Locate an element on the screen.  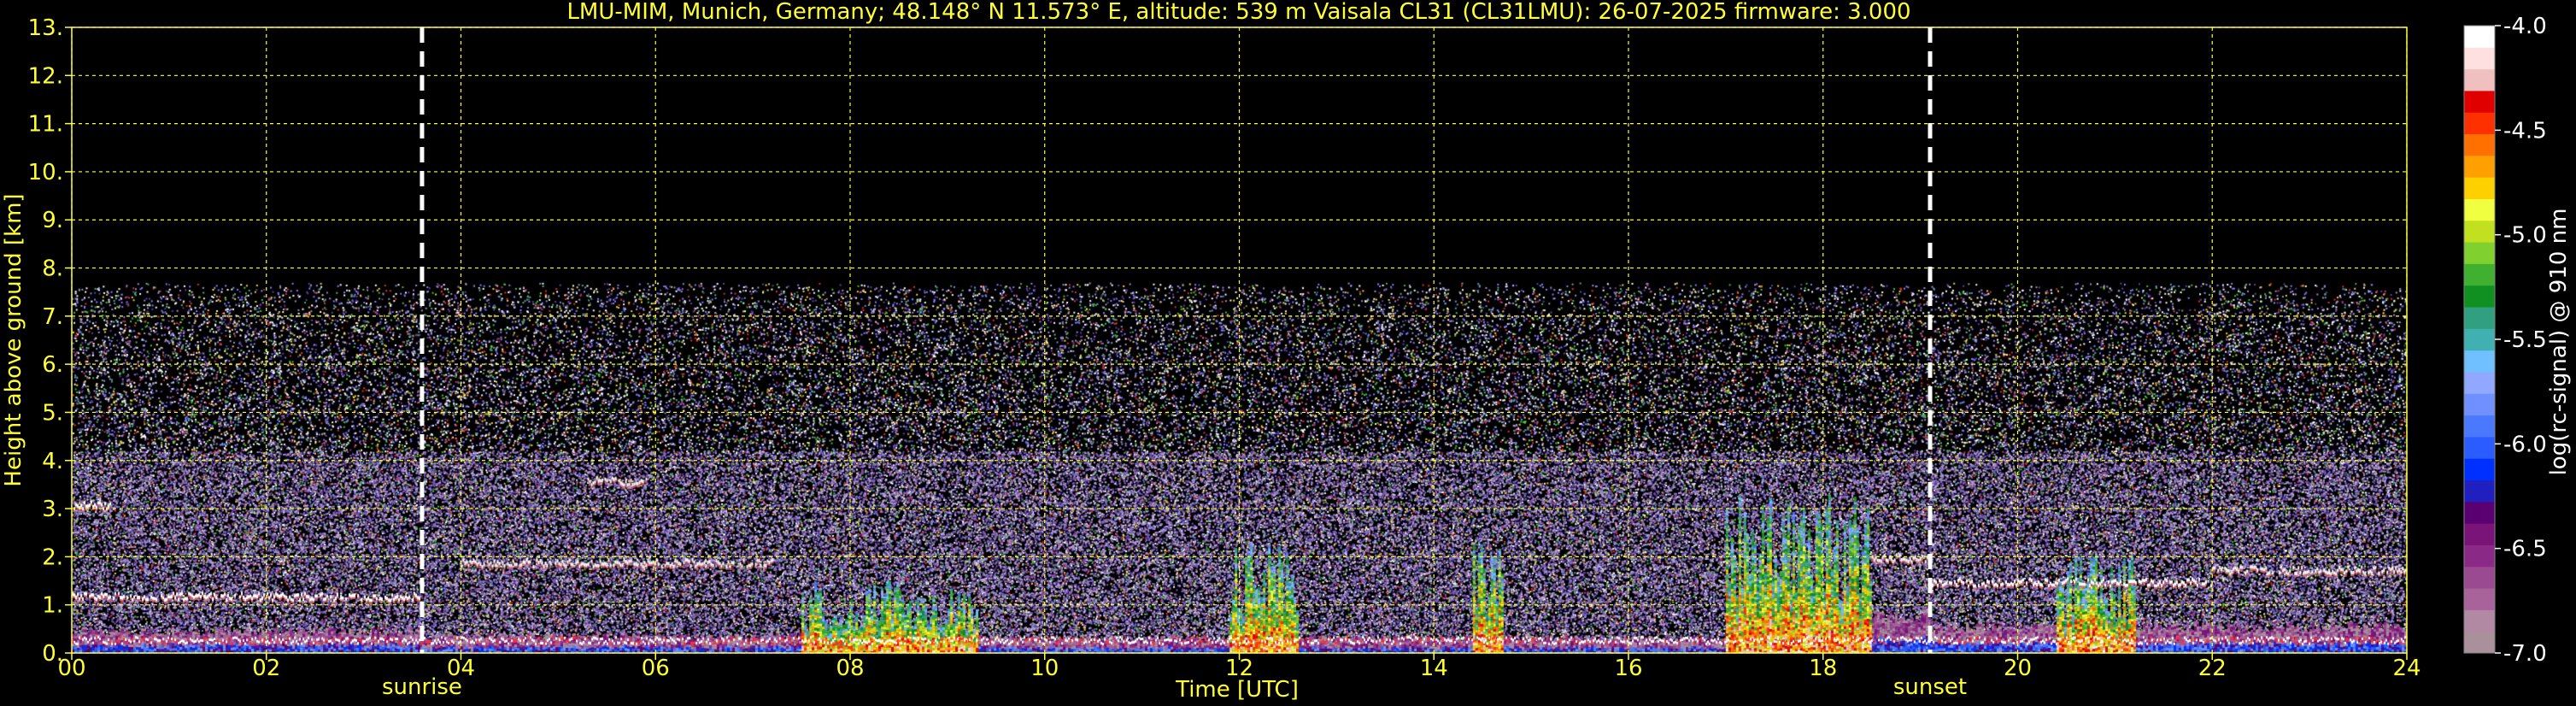
x-tick-label: 18 is located at coordinates (1823, 668).